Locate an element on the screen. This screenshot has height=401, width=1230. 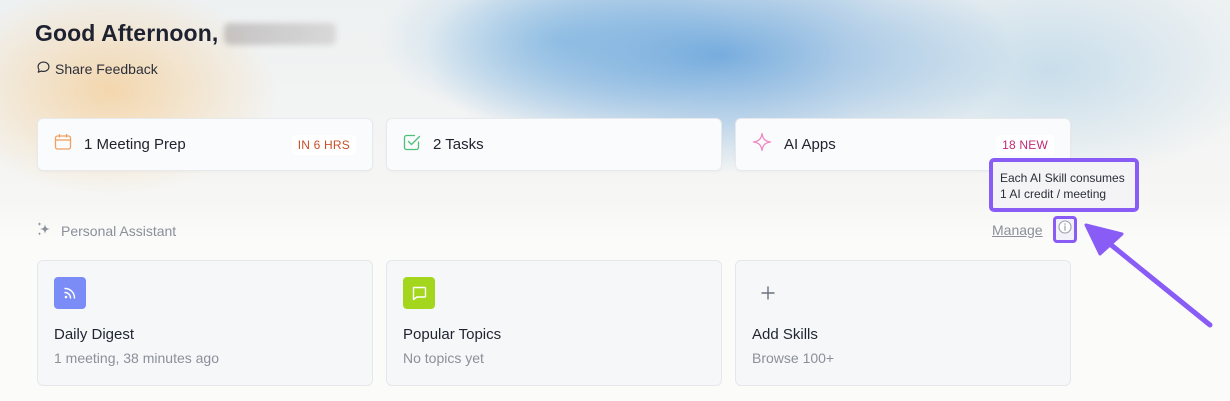
new-count-badge: 18 NEW is located at coordinates (1025, 144).